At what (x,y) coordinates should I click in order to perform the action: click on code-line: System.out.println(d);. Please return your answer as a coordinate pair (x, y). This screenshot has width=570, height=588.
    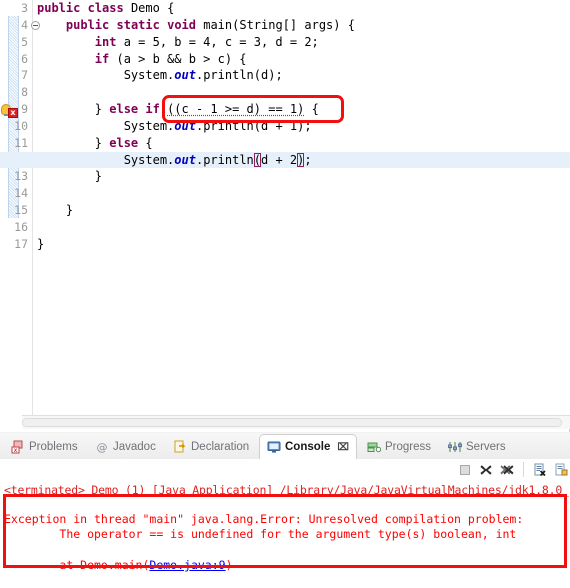
    Looking at the image, I should click on (301, 75).